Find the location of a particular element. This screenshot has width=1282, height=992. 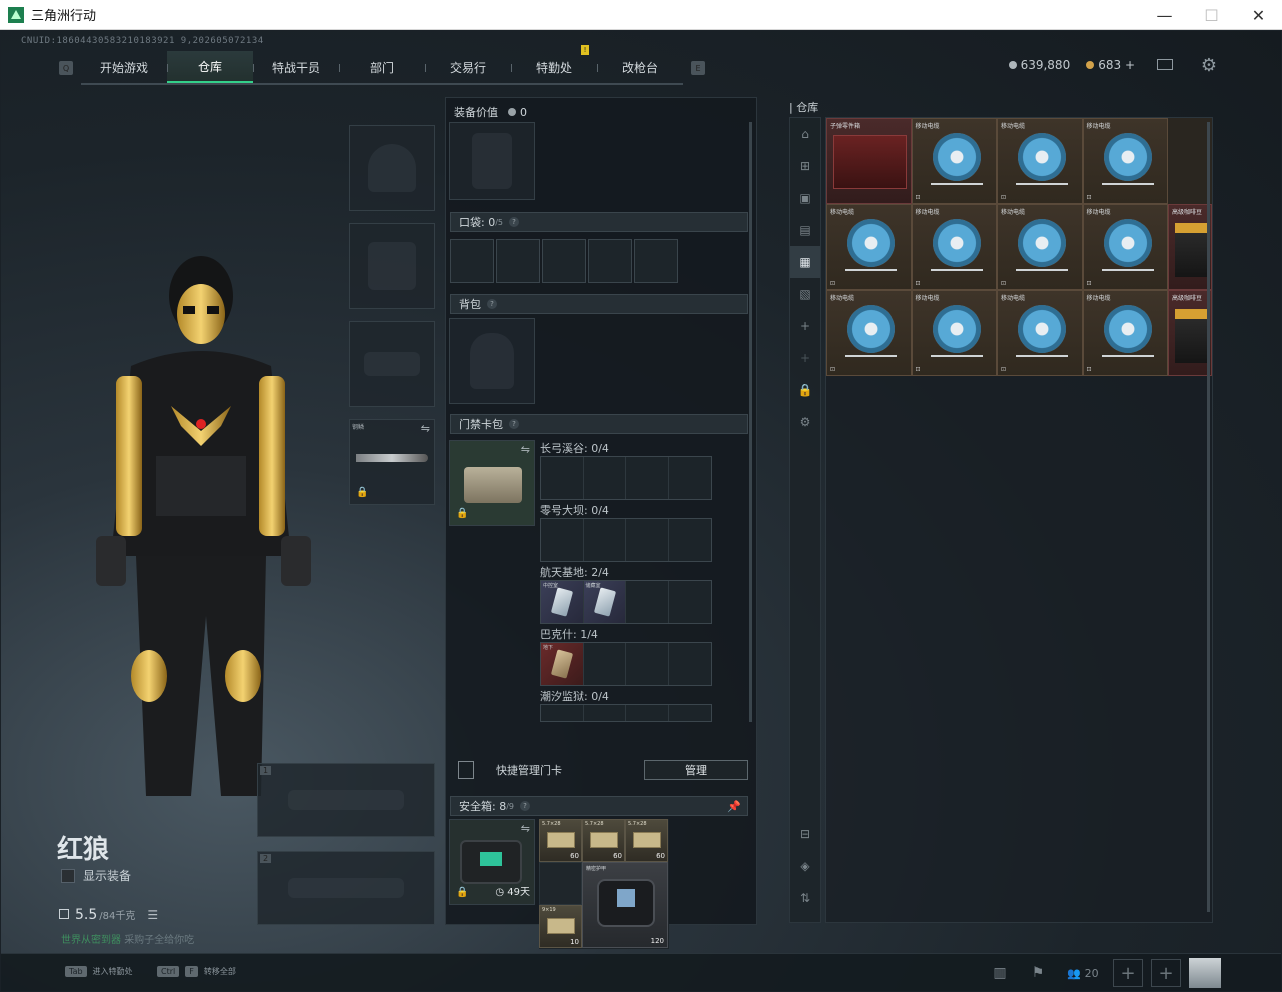

chest-rig-slot is located at coordinates (492, 161).